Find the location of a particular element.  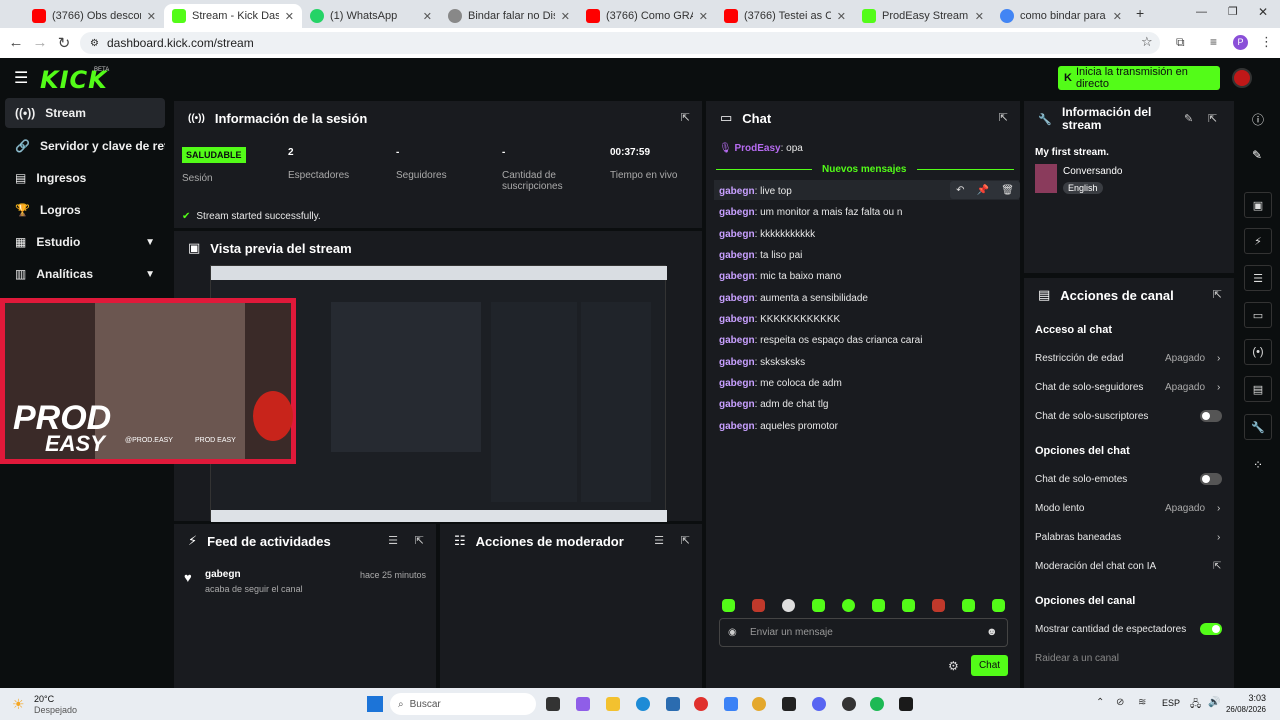

task-view-icon is located at coordinates (553, 704).